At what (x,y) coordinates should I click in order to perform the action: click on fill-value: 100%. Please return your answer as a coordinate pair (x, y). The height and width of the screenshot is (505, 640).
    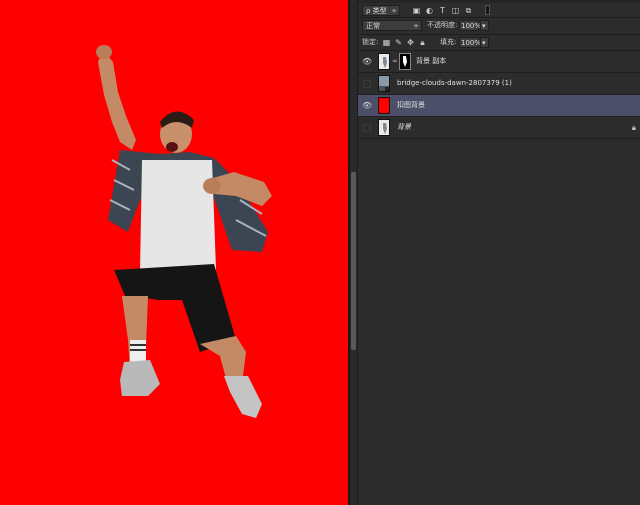
    Looking at the image, I should click on (471, 43).